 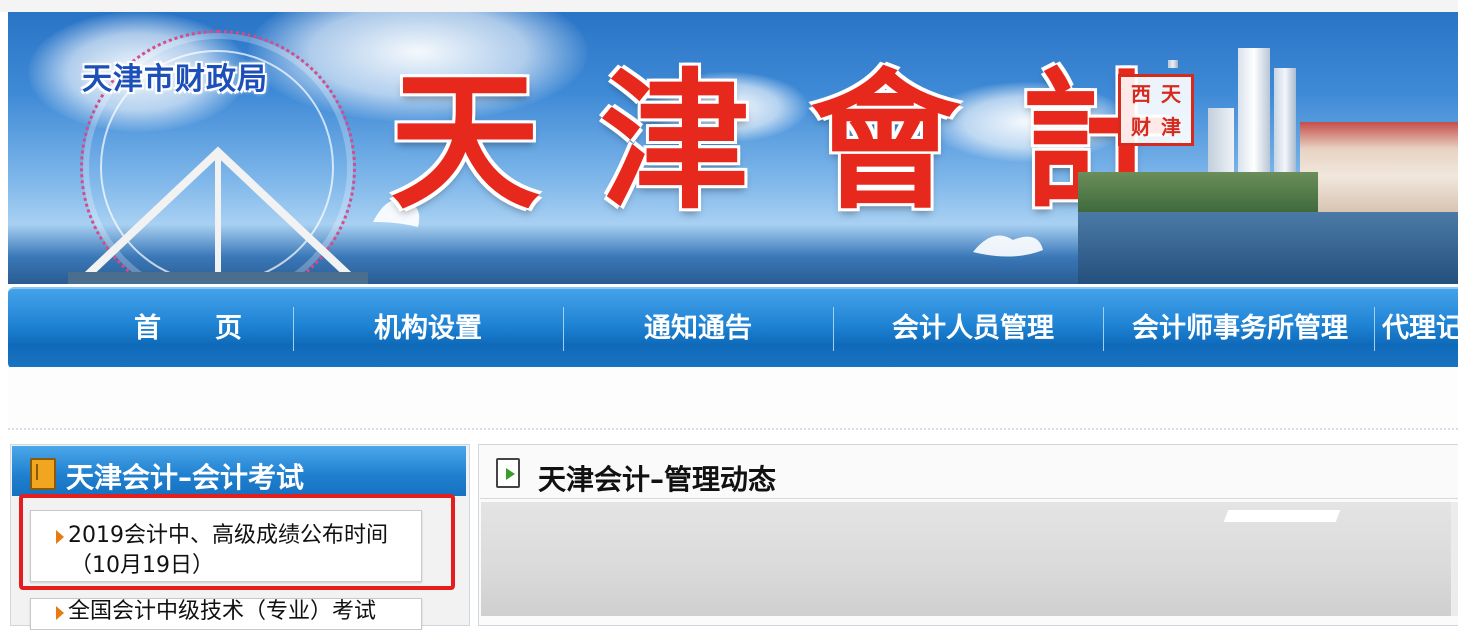 What do you see at coordinates (428, 329) in the screenshot?
I see `nav-item-organization: 机构设置` at bounding box center [428, 329].